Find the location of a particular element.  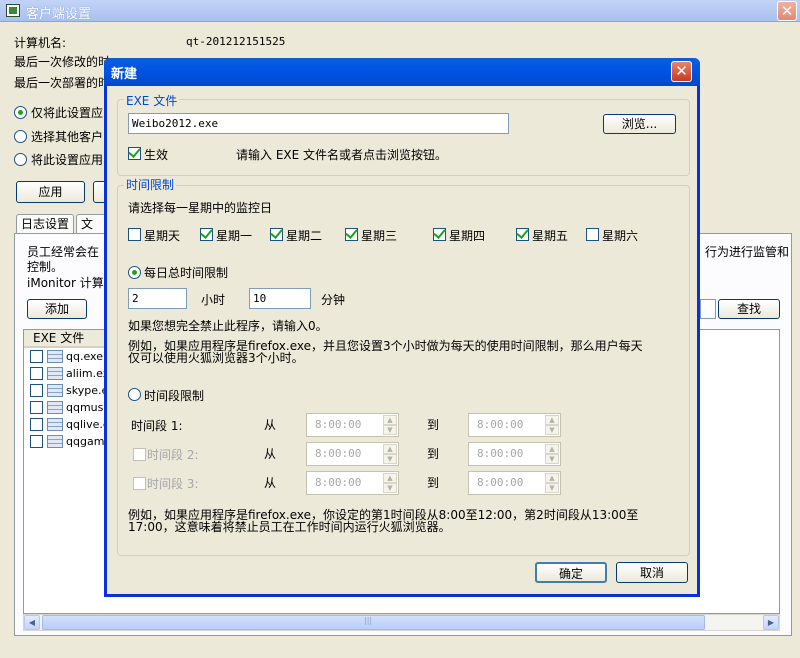

weekday-label: 星期五 is located at coordinates (550, 236).